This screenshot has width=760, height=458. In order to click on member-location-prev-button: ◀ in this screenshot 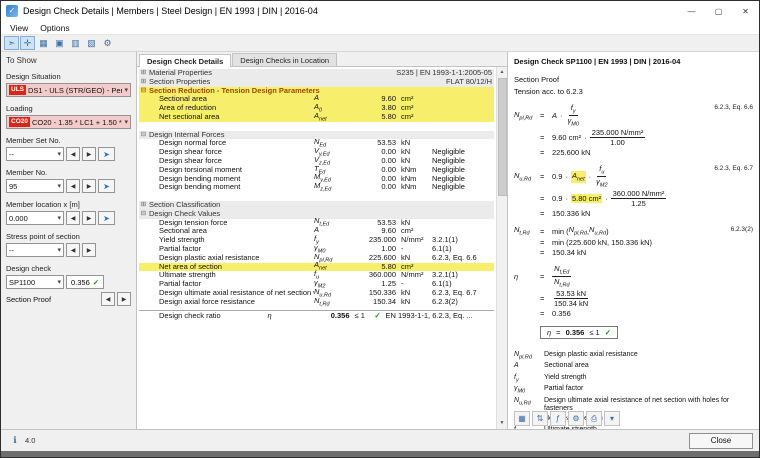, I will do `click(73, 218)`.